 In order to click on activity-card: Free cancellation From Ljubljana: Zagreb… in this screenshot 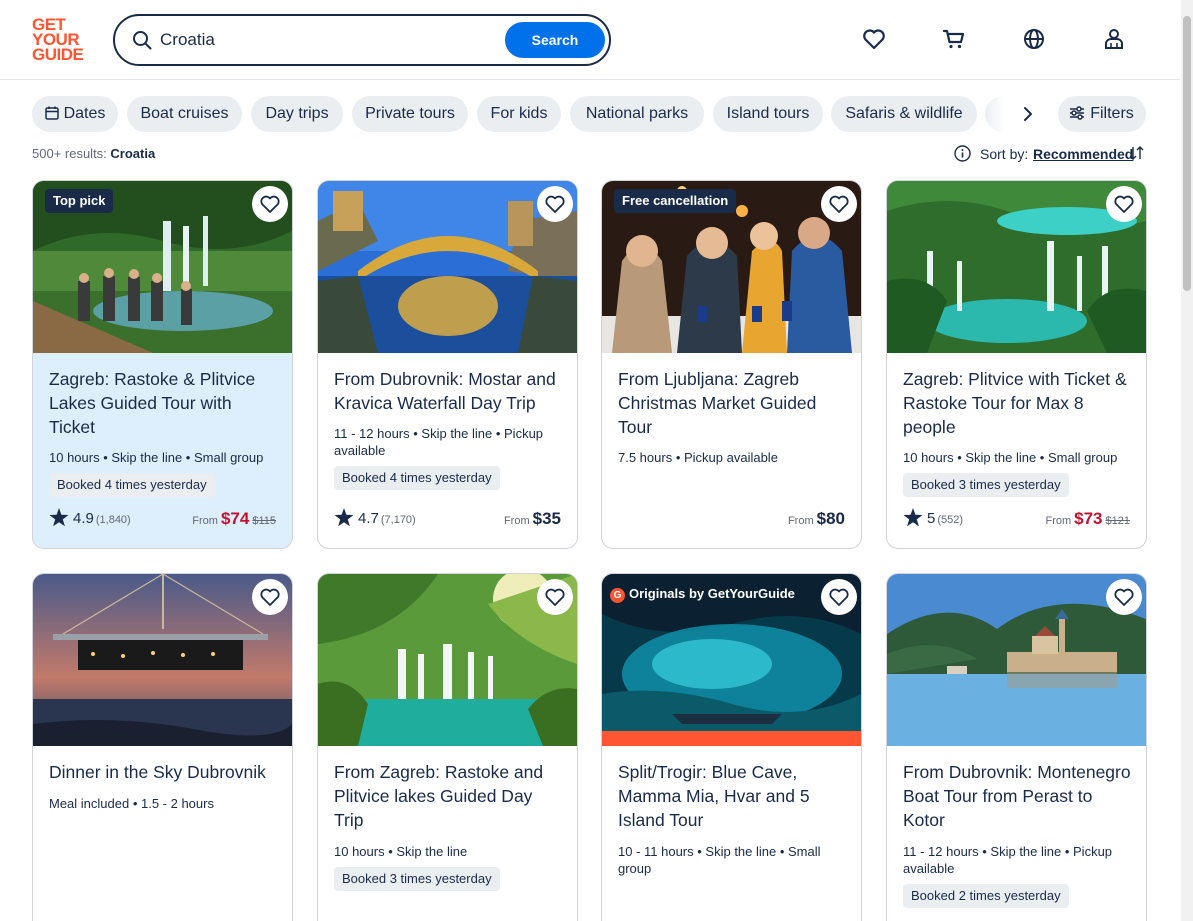, I will do `click(731, 364)`.